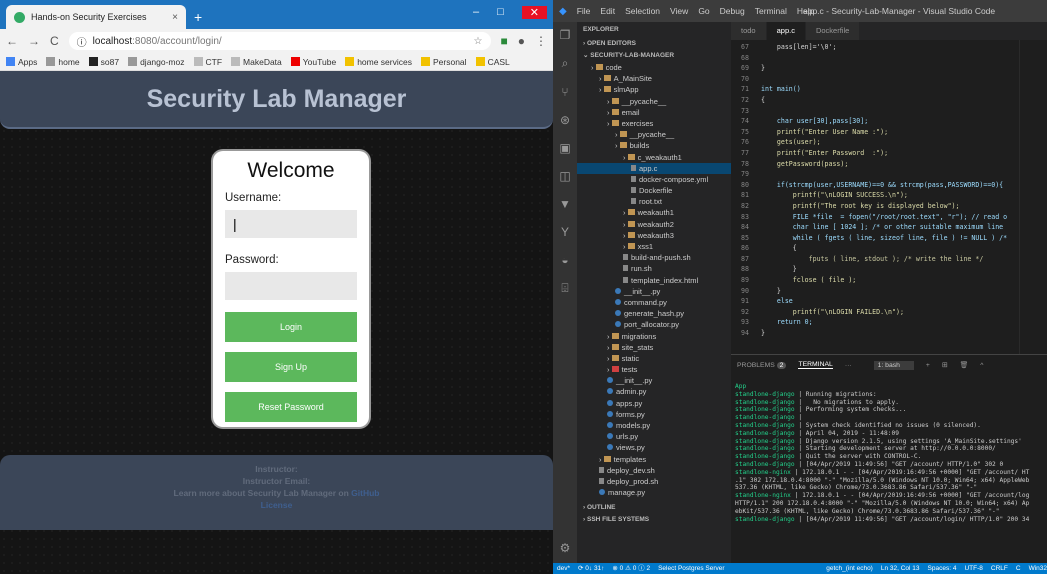  I want to click on back-arrow-icon: ←, so click(12, 41).